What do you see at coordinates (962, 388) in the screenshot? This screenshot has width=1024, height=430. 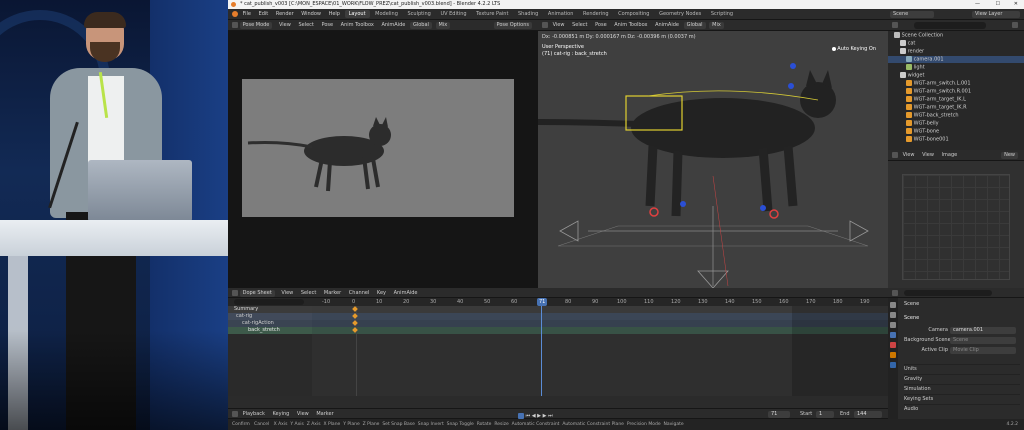 I see `simulation-panel: Simulation` at bounding box center [962, 388].